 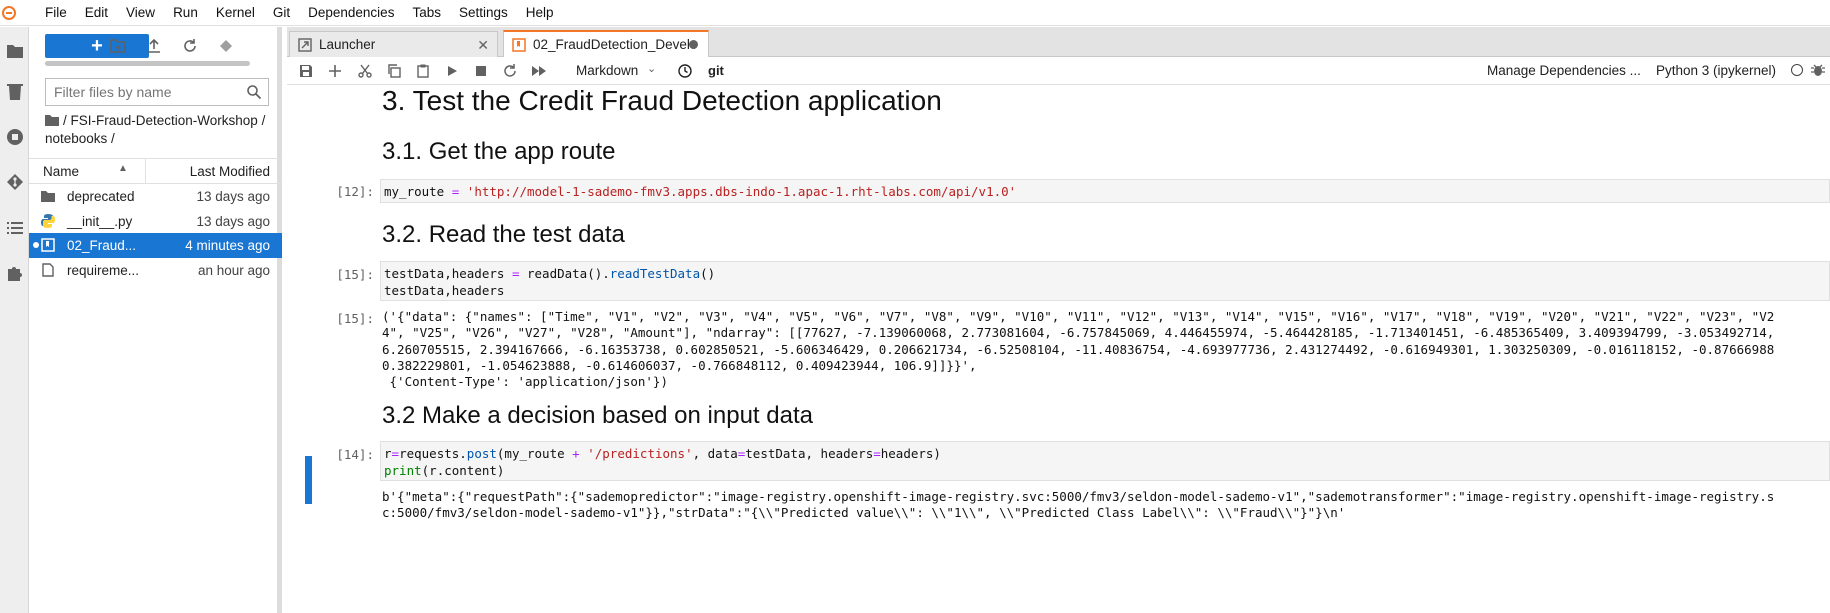 What do you see at coordinates (149, 92) in the screenshot?
I see `file-filter-input` at bounding box center [149, 92].